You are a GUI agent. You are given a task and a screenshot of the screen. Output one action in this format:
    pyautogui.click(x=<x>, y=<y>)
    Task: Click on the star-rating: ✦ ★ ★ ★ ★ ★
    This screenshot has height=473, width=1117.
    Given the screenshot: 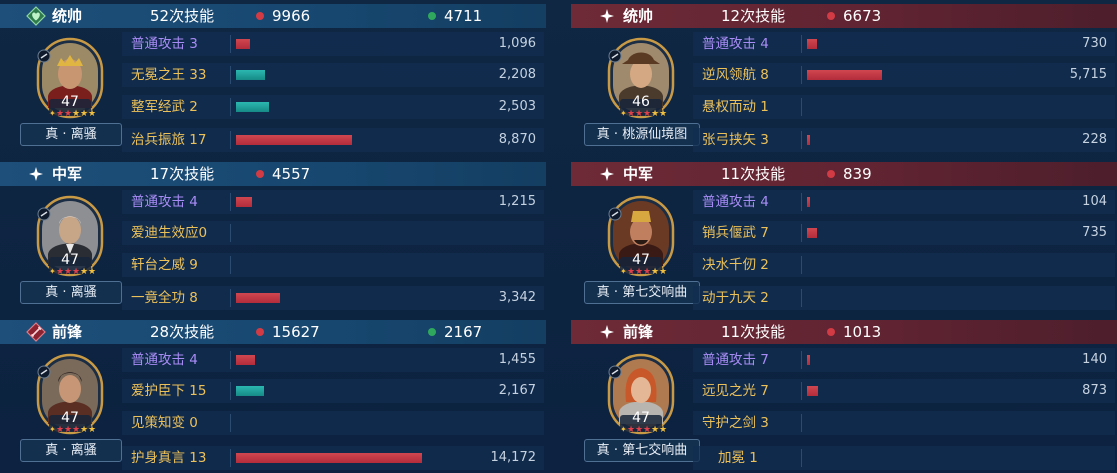 What is the action you would take?
    pyautogui.click(x=72, y=430)
    